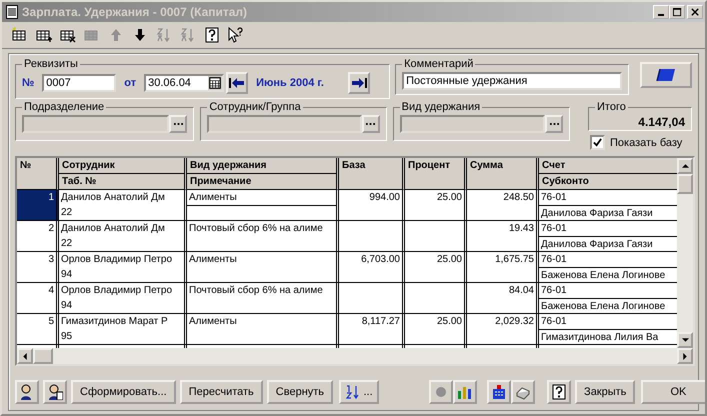 The width and height of the screenshot is (707, 416). Describe the element at coordinates (38, 329) in the screenshot. I see `row-number-cell: 5` at that location.